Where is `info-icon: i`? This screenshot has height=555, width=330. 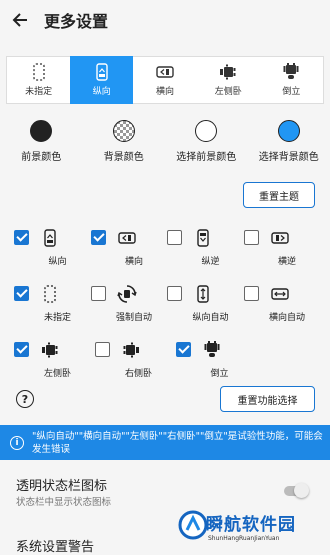 info-icon: i is located at coordinates (17, 443).